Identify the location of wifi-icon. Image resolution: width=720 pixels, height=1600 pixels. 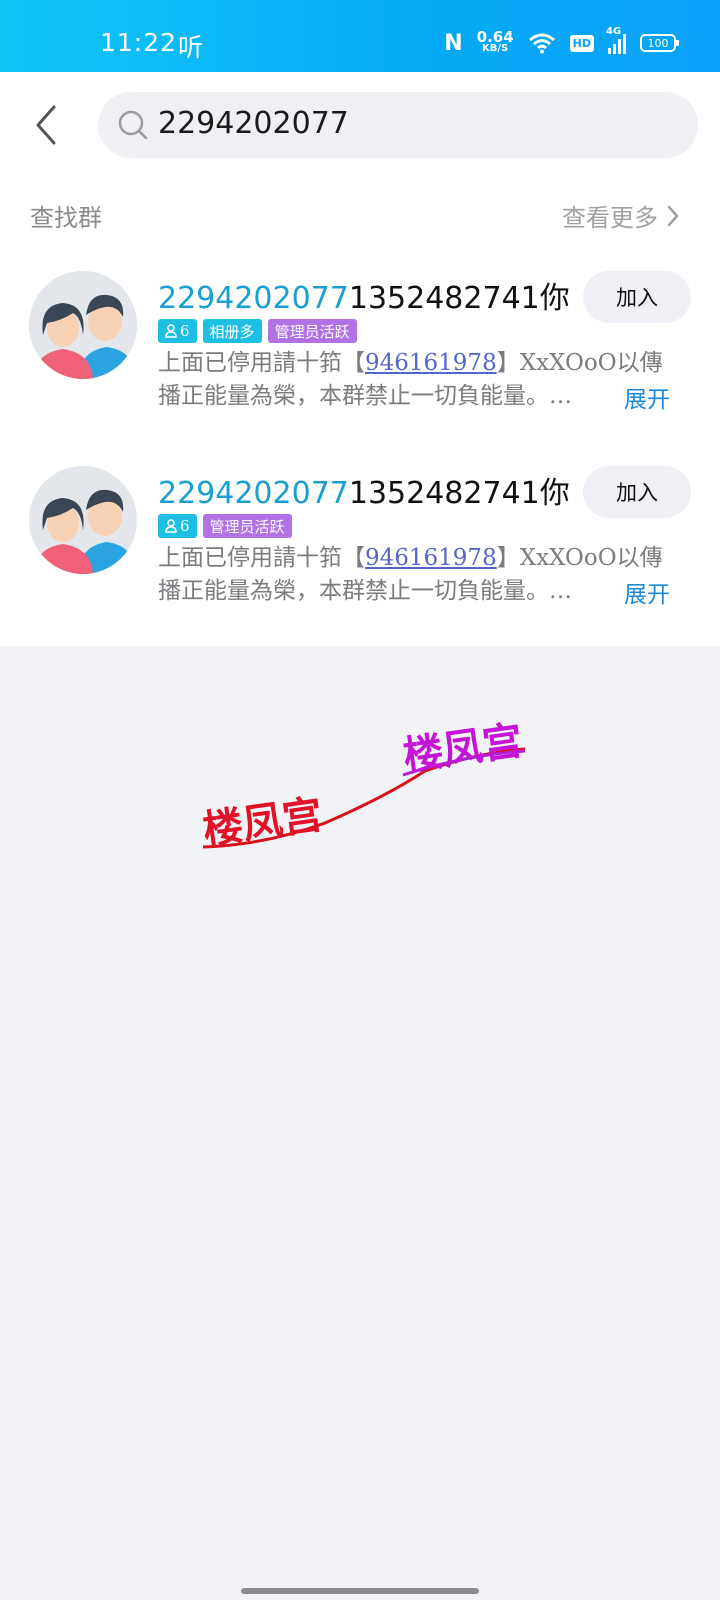
(541, 43).